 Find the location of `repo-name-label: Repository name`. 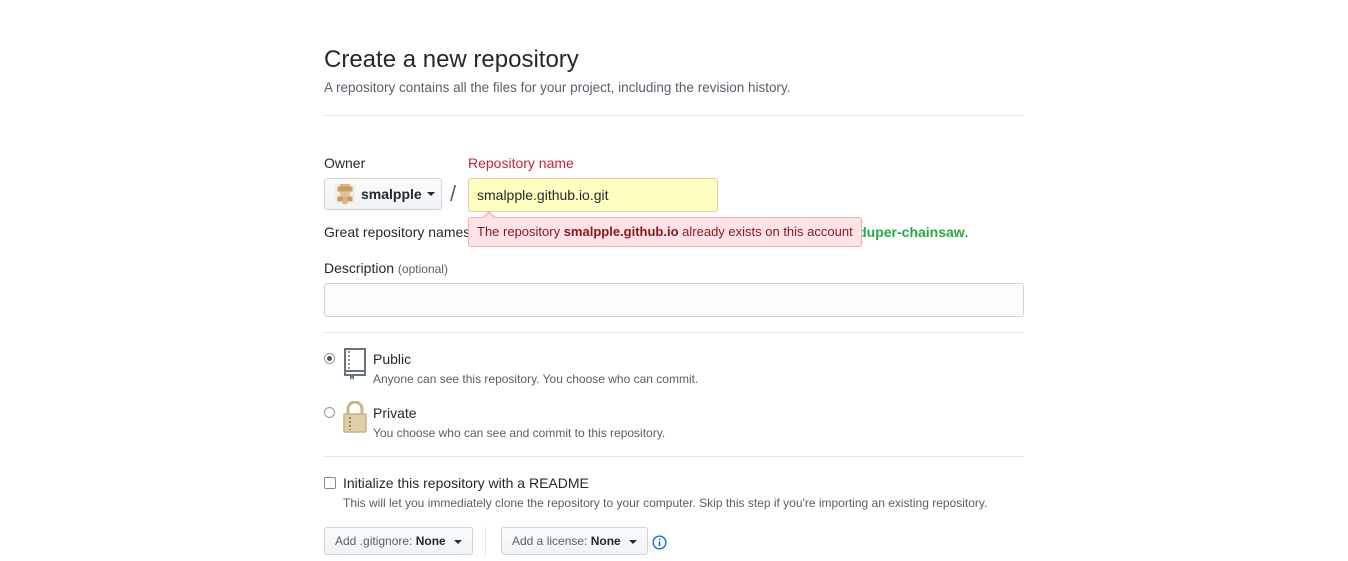

repo-name-label: Repository name is located at coordinates (521, 163).